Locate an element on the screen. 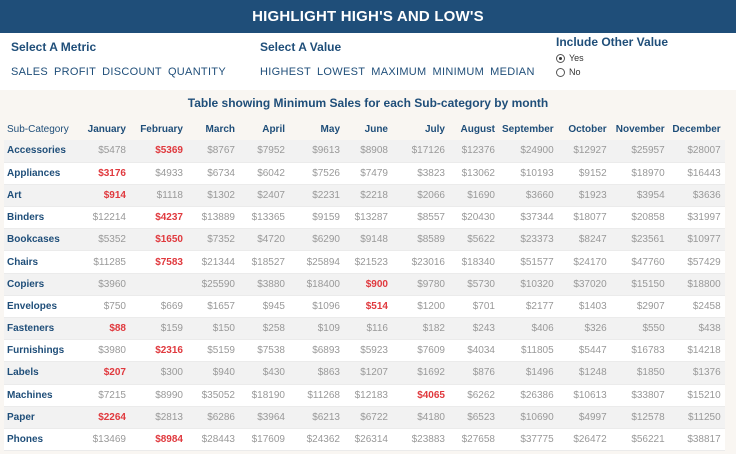 The image size is (736, 454). table-cell: $10977 is located at coordinates (696, 240).